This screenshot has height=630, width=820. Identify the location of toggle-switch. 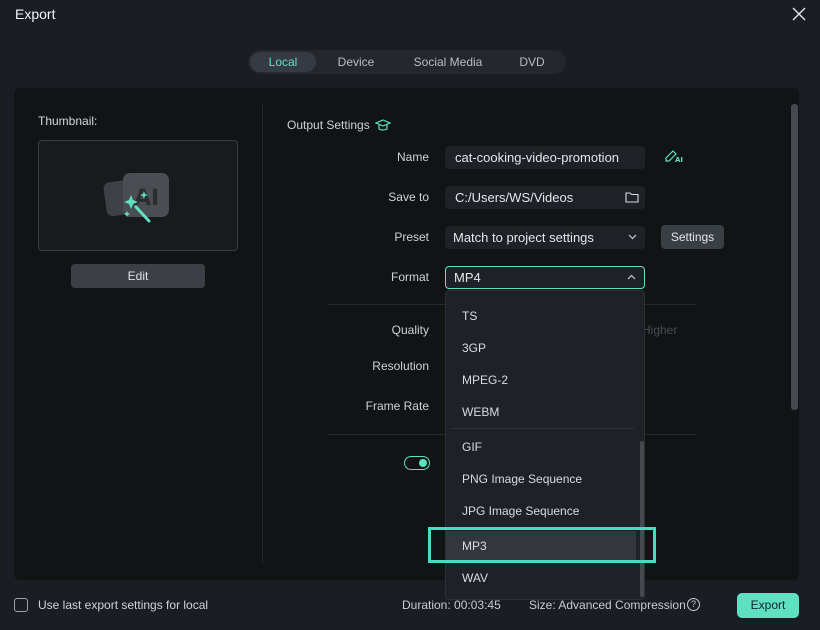
(417, 463).